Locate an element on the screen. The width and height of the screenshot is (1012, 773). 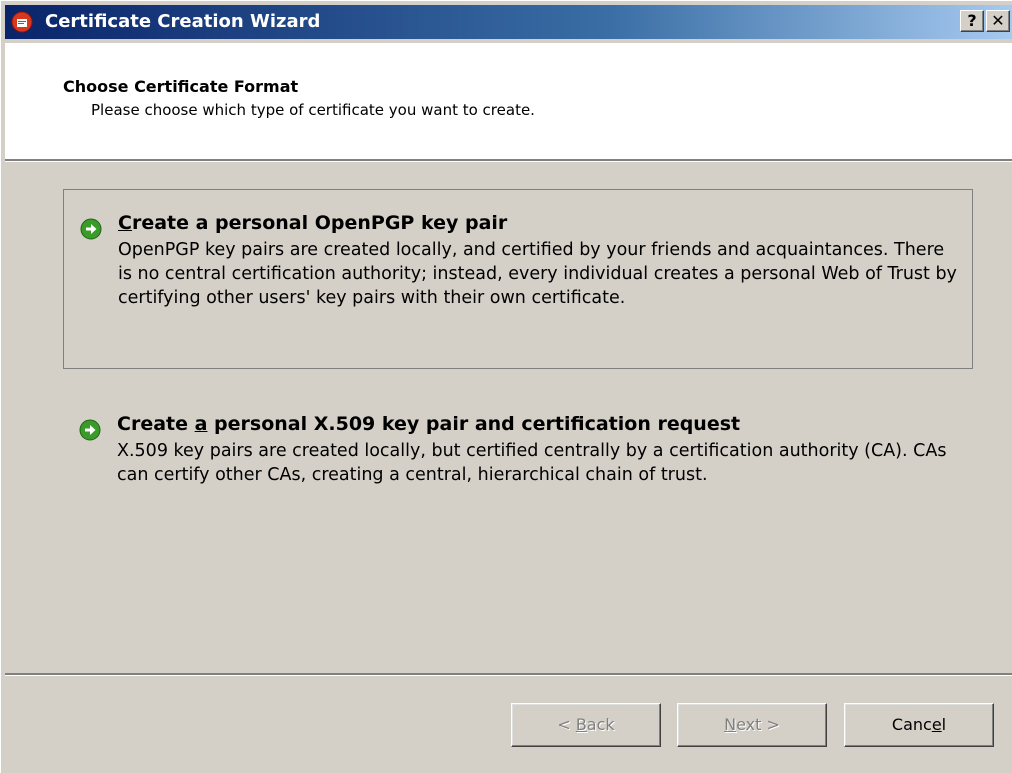
next-button: Next > is located at coordinates (752, 725).